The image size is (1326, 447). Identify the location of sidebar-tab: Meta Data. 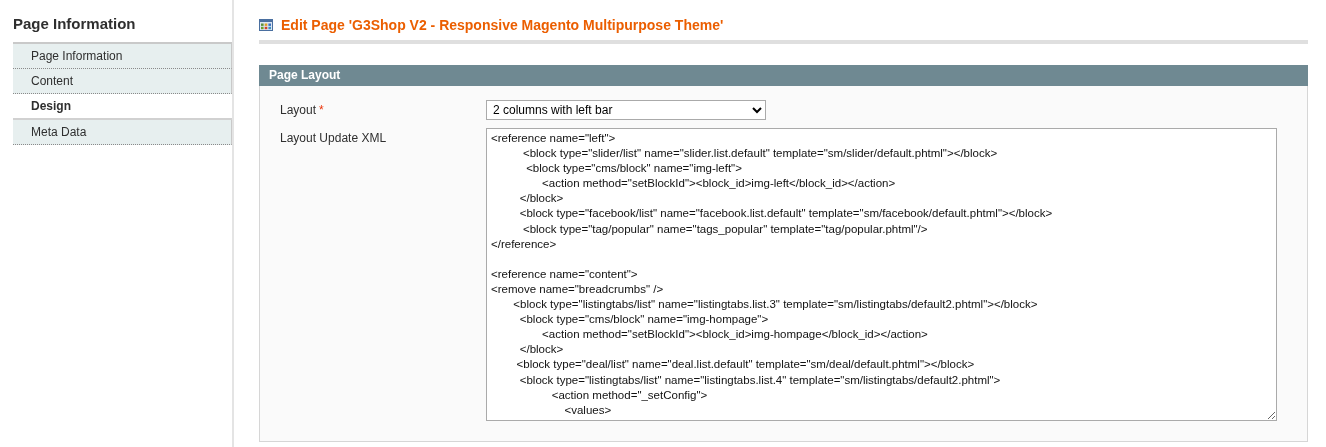
(122, 132).